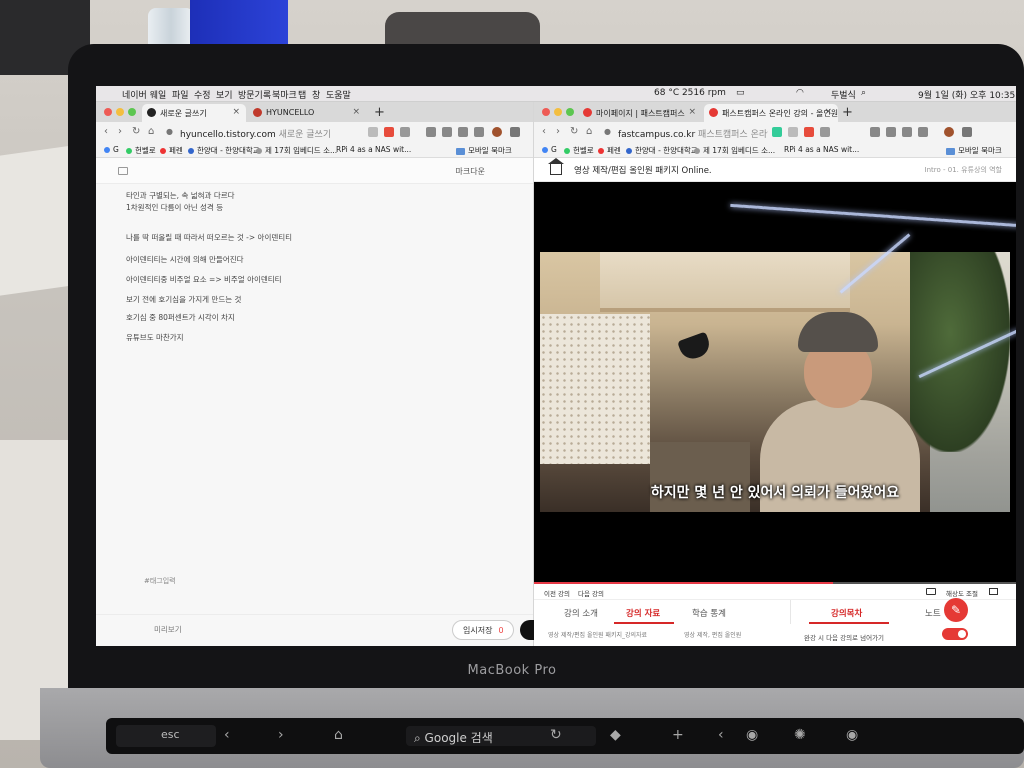 This screenshot has width=1024, height=768. Describe the element at coordinates (966, 94) in the screenshot. I see `menubar-clock: 9월 1일 (화) 오후 10:35` at that location.